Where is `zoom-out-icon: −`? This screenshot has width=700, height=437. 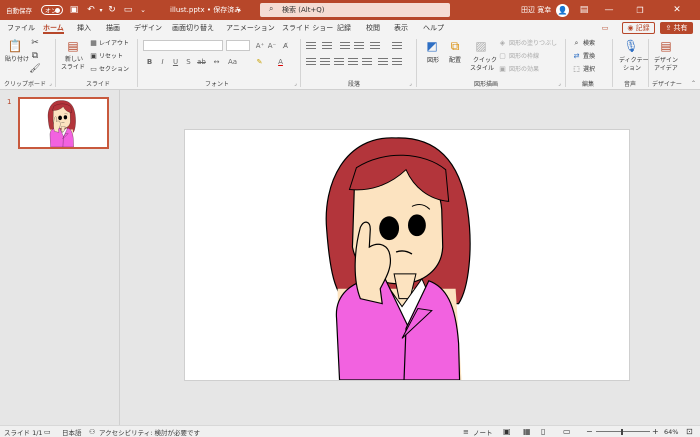
zoom-out-icon: − is located at coordinates (589, 431).